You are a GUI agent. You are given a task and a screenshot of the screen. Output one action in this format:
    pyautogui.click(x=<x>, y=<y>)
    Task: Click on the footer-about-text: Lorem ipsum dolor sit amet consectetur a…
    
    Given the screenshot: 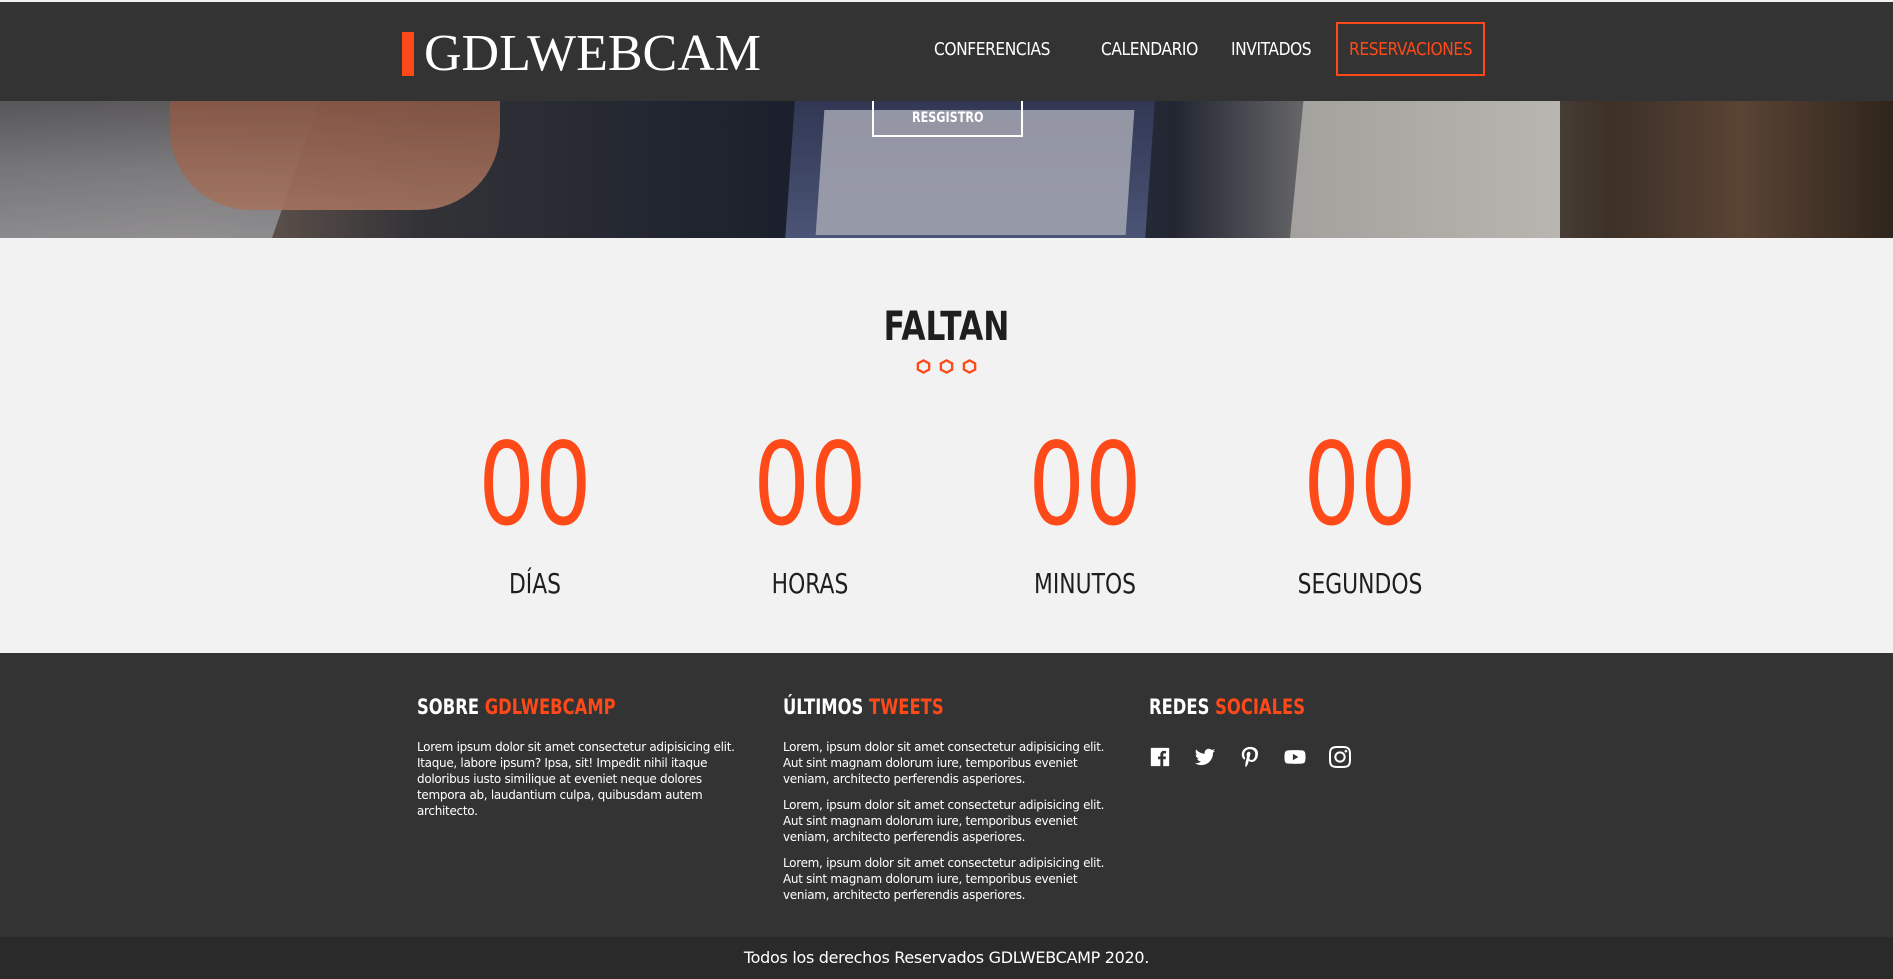 What is the action you would take?
    pyautogui.click(x=576, y=779)
    